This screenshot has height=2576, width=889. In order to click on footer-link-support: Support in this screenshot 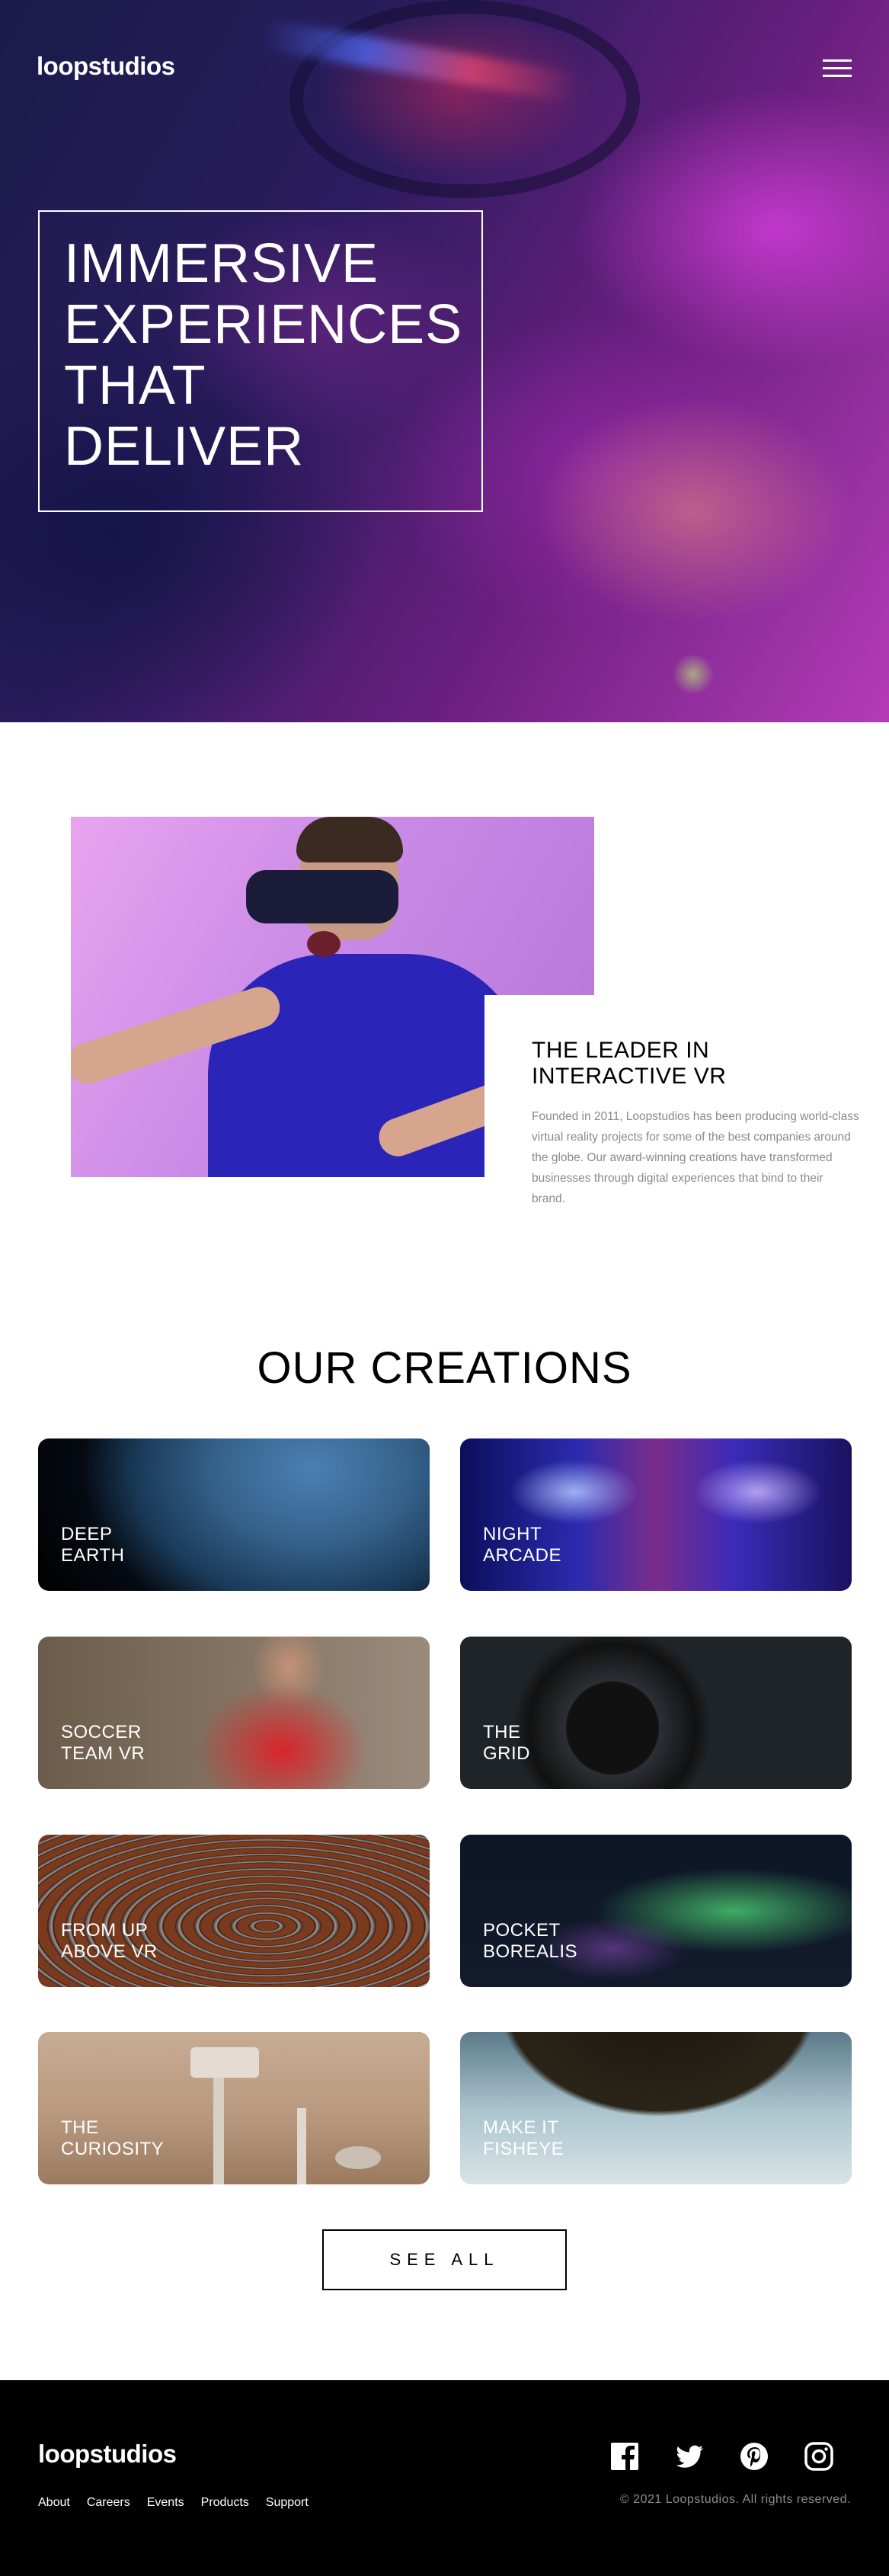, I will do `click(287, 2503)`.